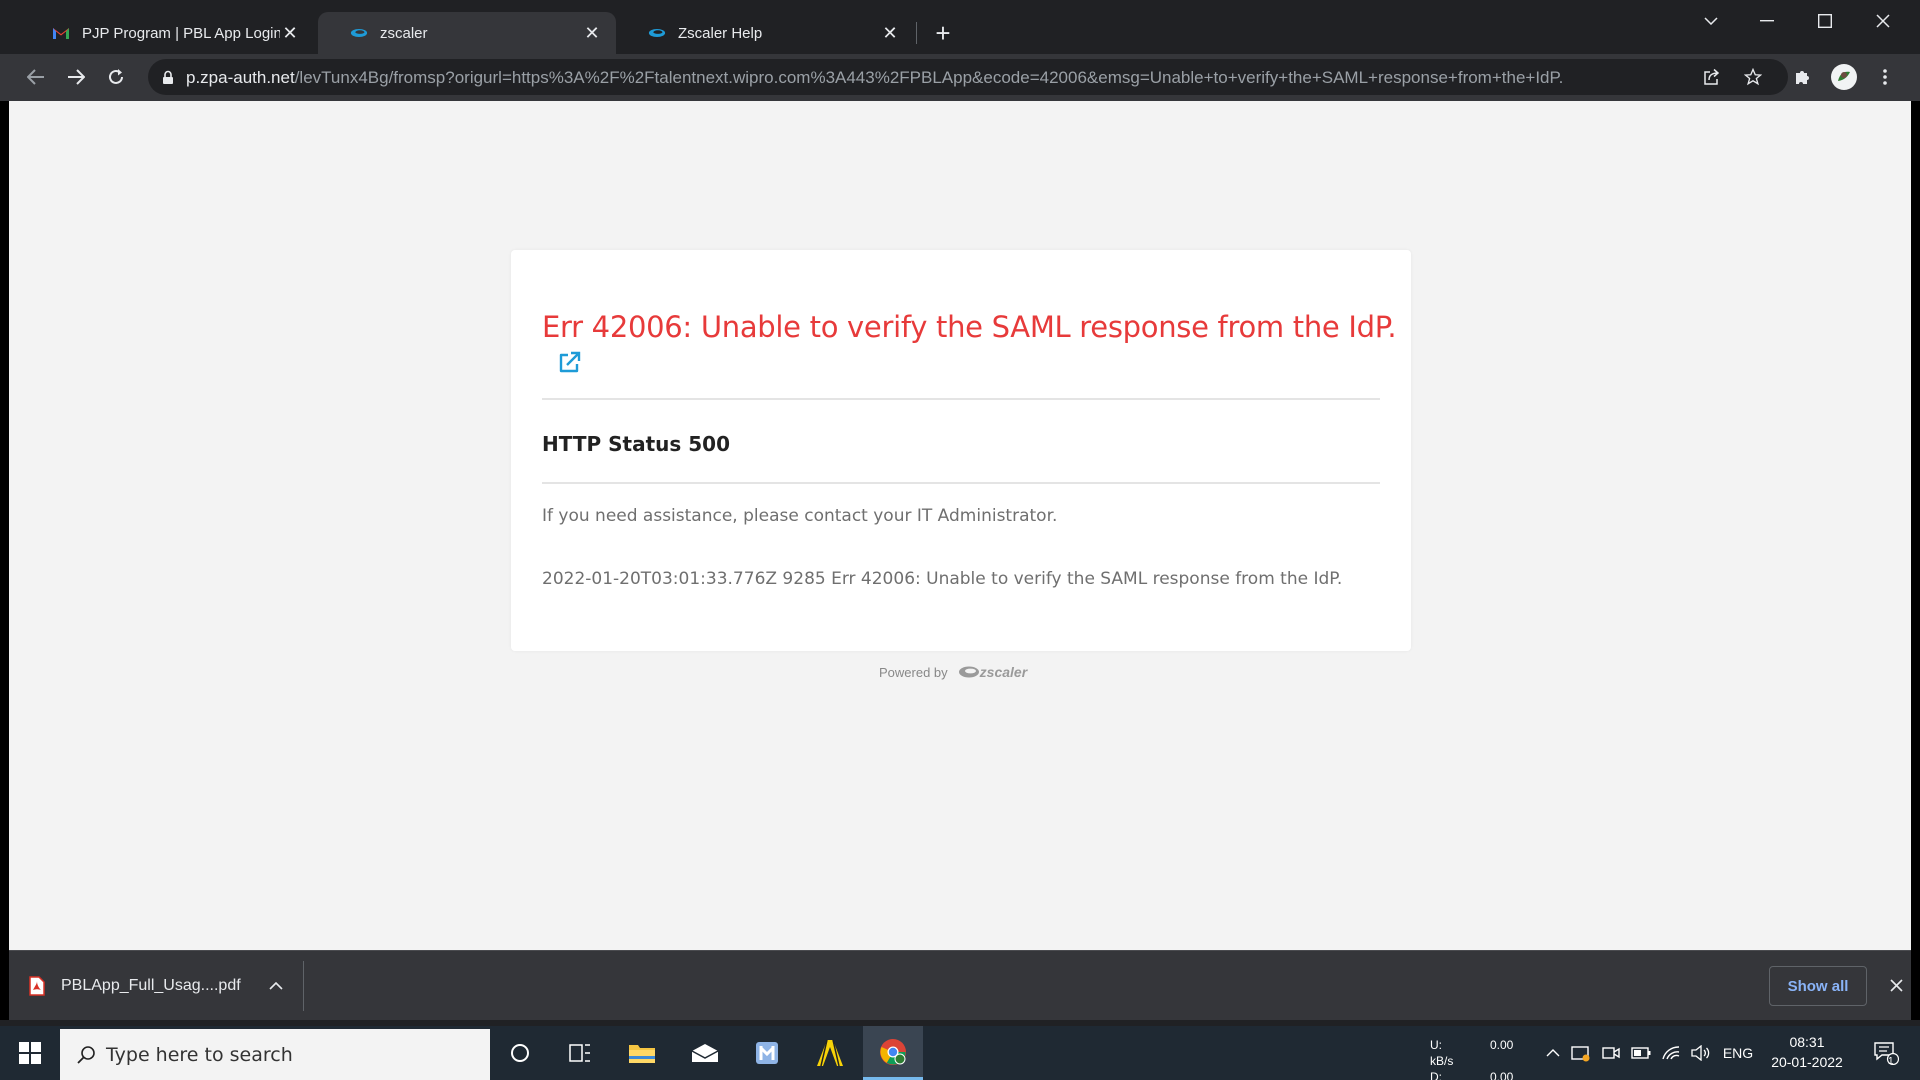  What do you see at coordinates (1553, 1053) in the screenshot?
I see `show-hidden-icons-chevron-icon` at bounding box center [1553, 1053].